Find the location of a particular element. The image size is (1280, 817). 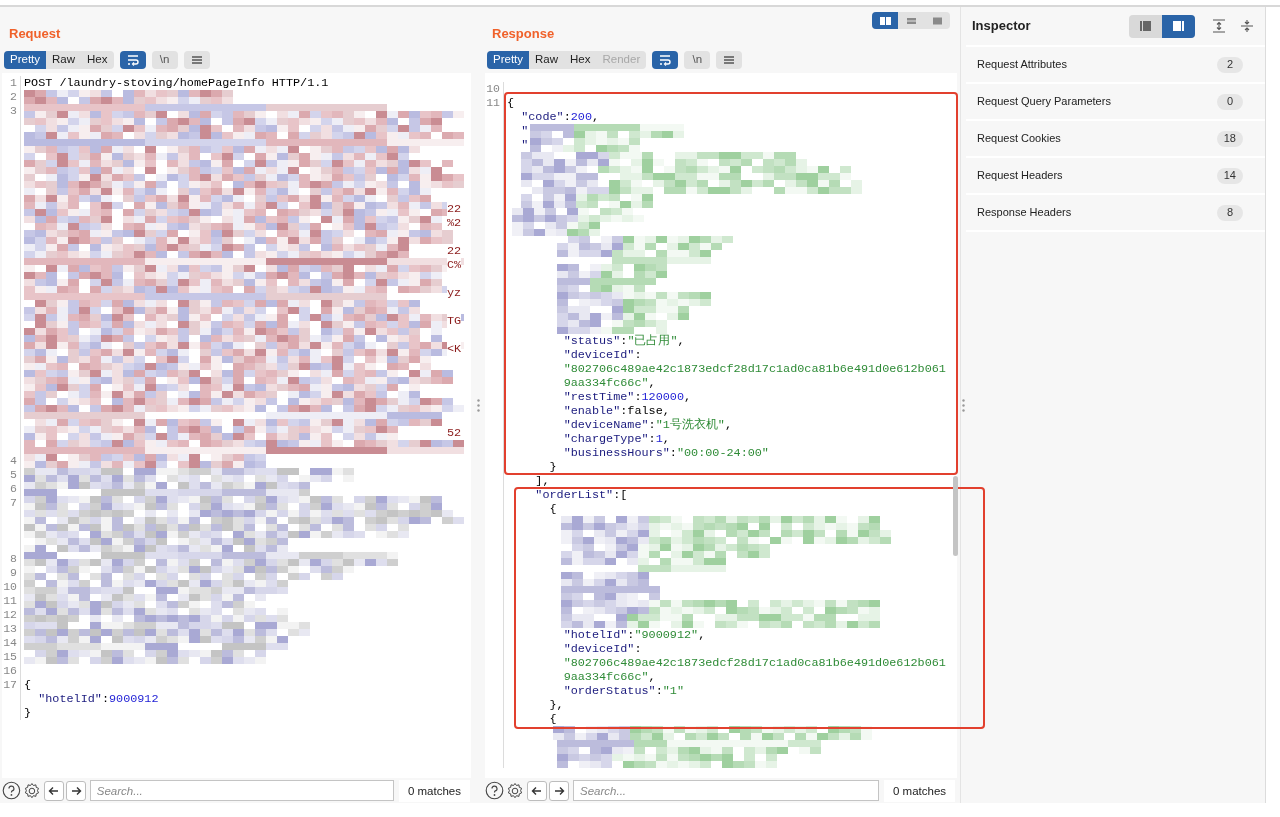

line-number: 5 is located at coordinates (13, 474).